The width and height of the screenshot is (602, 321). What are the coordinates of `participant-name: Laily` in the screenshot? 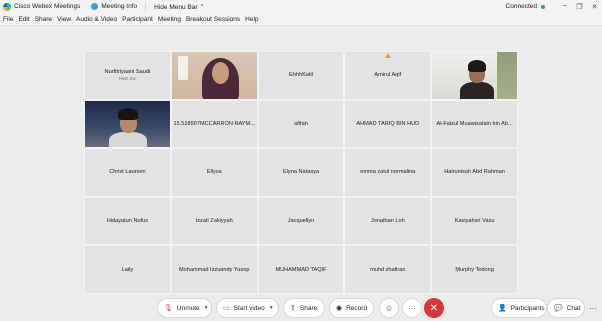 It's located at (127, 269).